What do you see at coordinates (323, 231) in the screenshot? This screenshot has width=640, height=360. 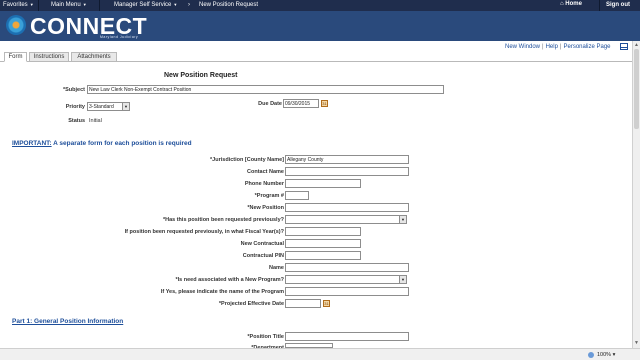 I see `fiscal-year-field` at bounding box center [323, 231].